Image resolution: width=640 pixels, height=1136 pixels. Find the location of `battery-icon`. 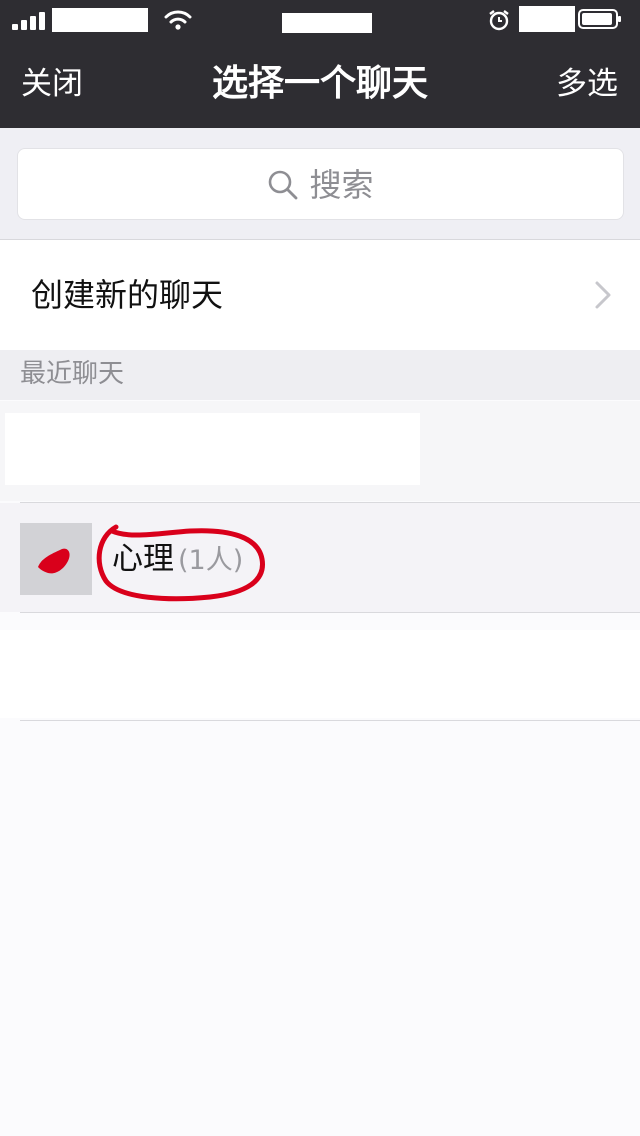

battery-icon is located at coordinates (599, 19).